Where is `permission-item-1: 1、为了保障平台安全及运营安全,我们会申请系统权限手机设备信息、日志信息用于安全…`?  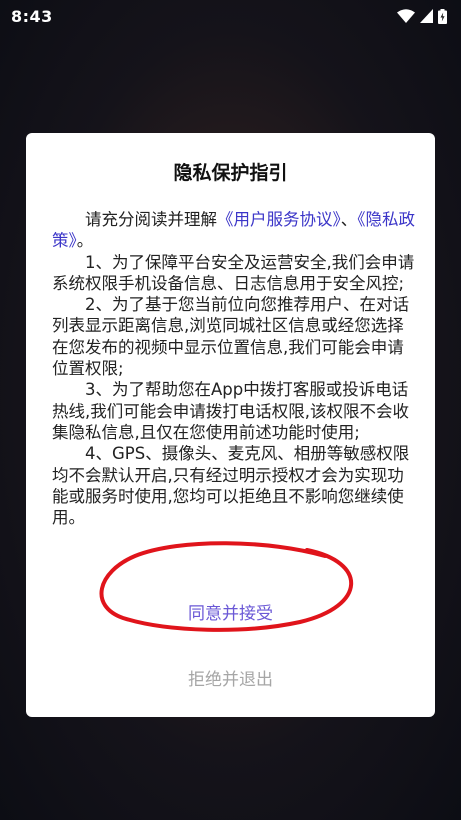 permission-item-1: 1、为了保障平台安全及运营安全,我们会申请系统权限手机设备信息、日志信息用于安全… is located at coordinates (233, 272).